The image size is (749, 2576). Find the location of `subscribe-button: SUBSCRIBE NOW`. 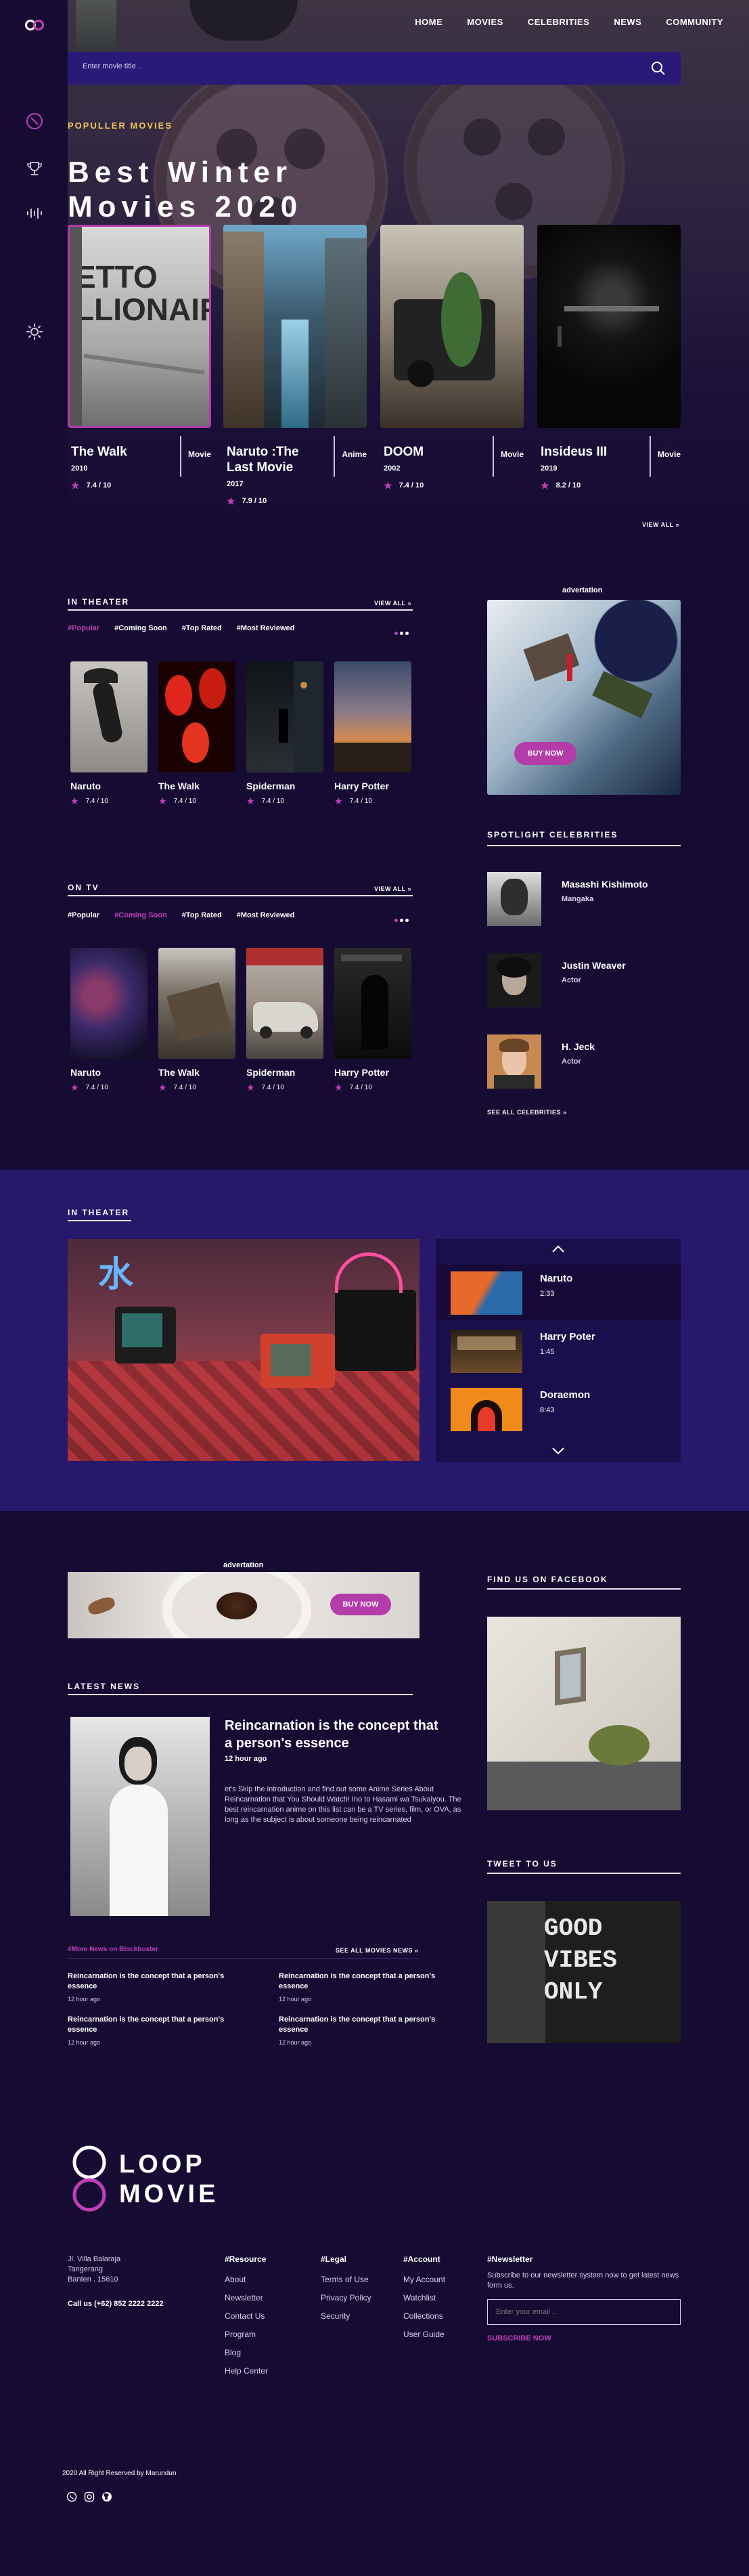

subscribe-button: SUBSCRIBE NOW is located at coordinates (585, 2338).